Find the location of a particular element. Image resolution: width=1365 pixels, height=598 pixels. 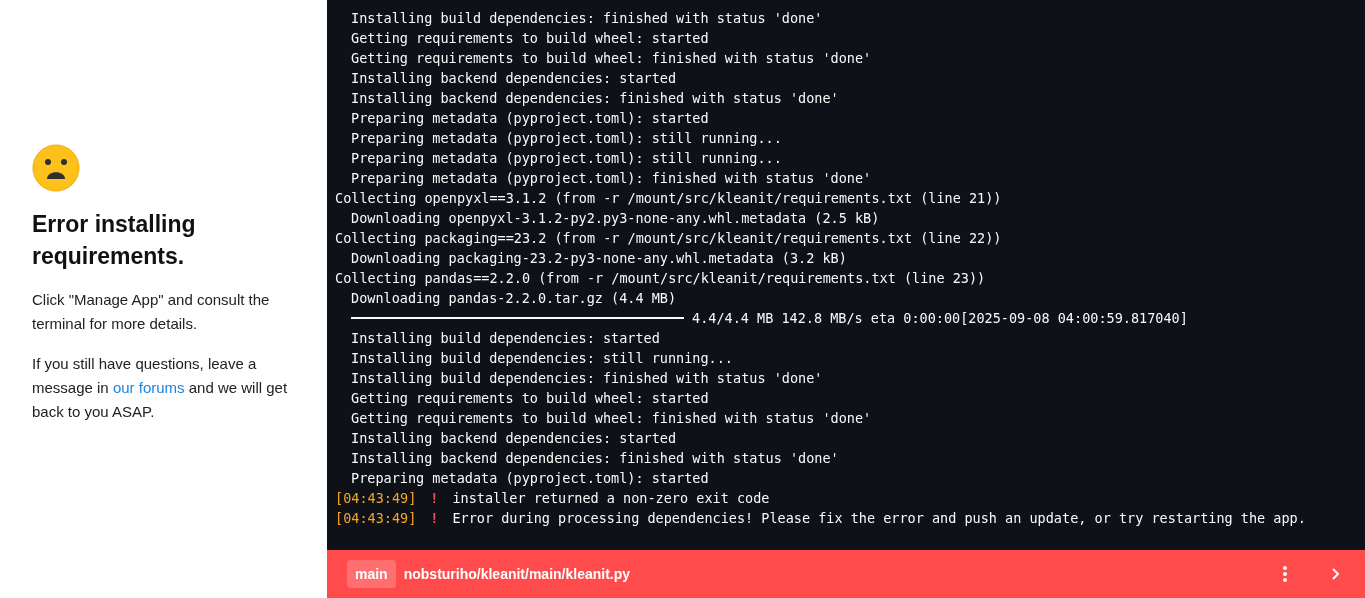

forums-link: our forums is located at coordinates (148, 387).